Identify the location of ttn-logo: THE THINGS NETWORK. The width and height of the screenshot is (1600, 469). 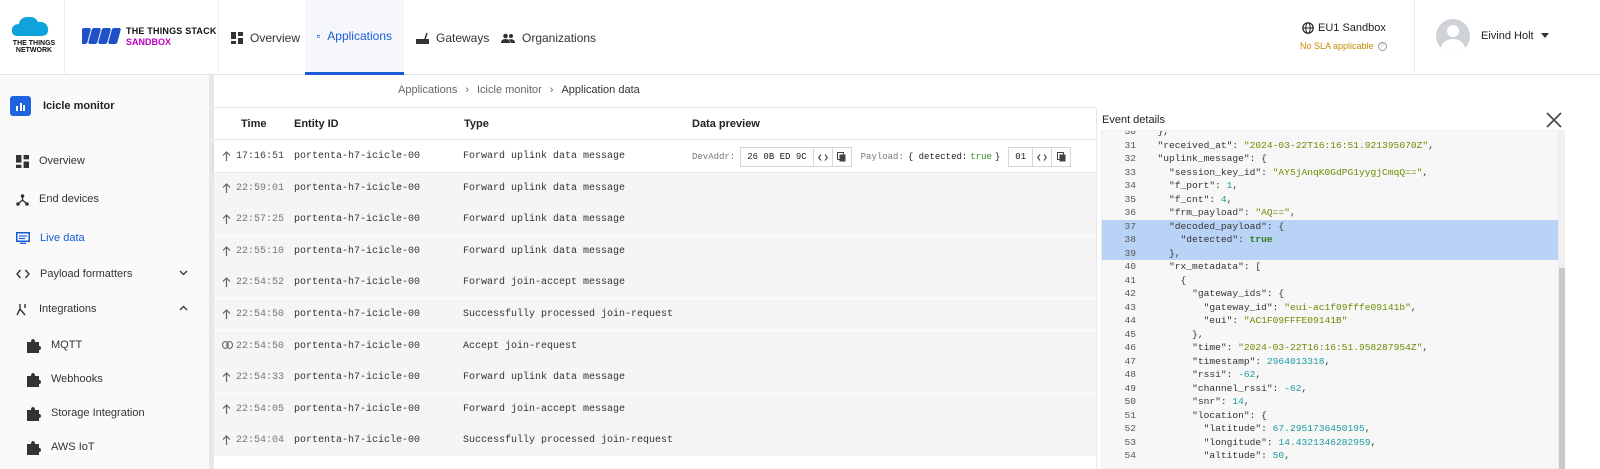
(30, 35).